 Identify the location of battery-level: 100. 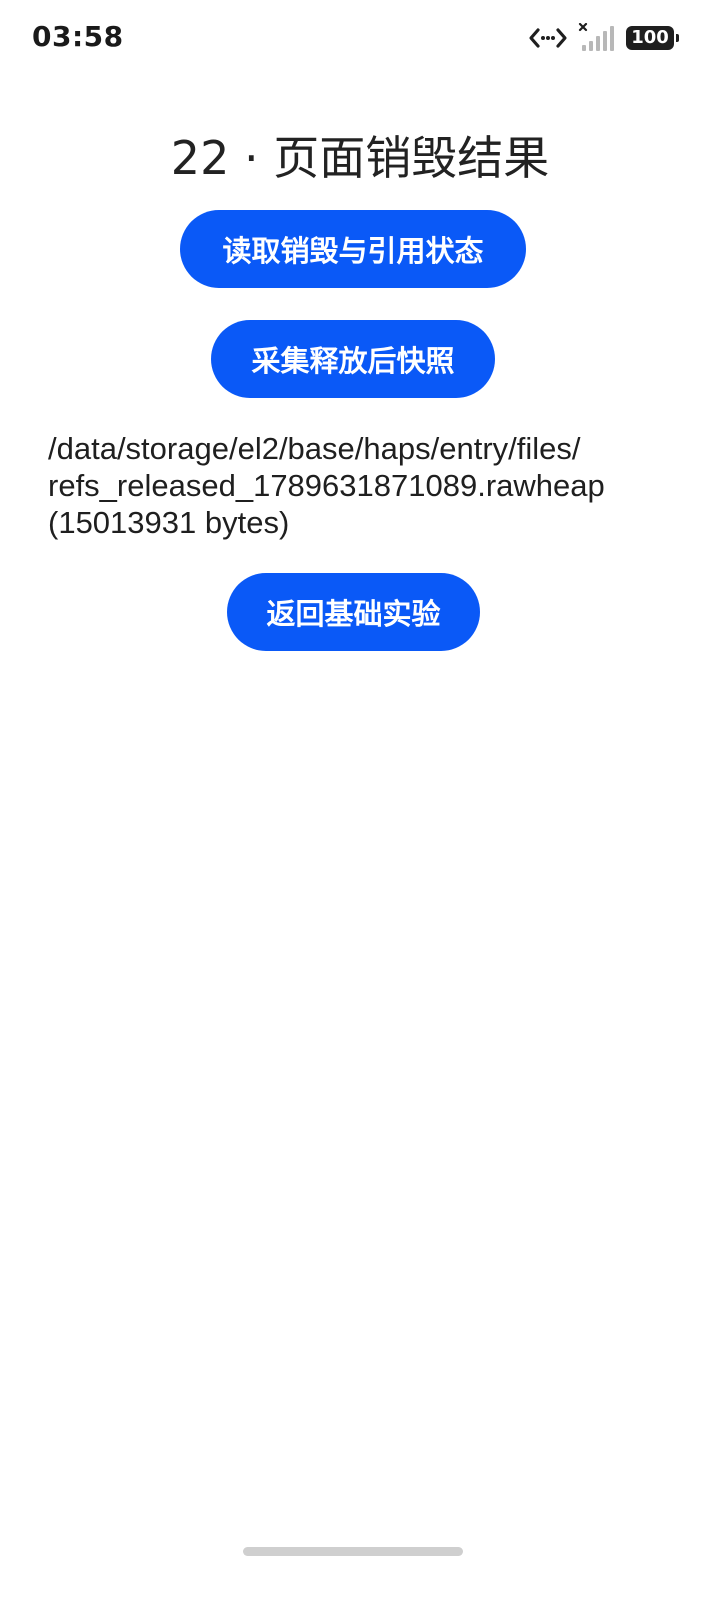
(650, 37).